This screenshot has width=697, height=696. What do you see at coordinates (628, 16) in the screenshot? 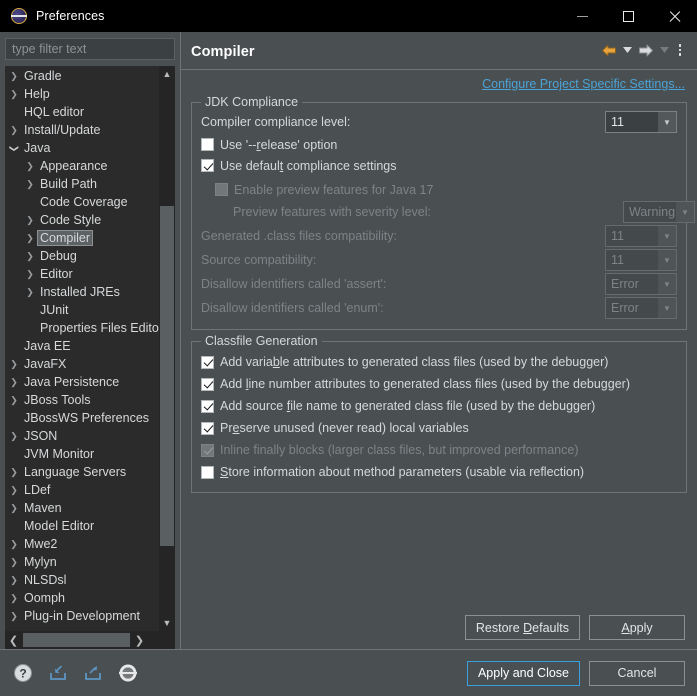
I see `maximize-button` at bounding box center [628, 16].